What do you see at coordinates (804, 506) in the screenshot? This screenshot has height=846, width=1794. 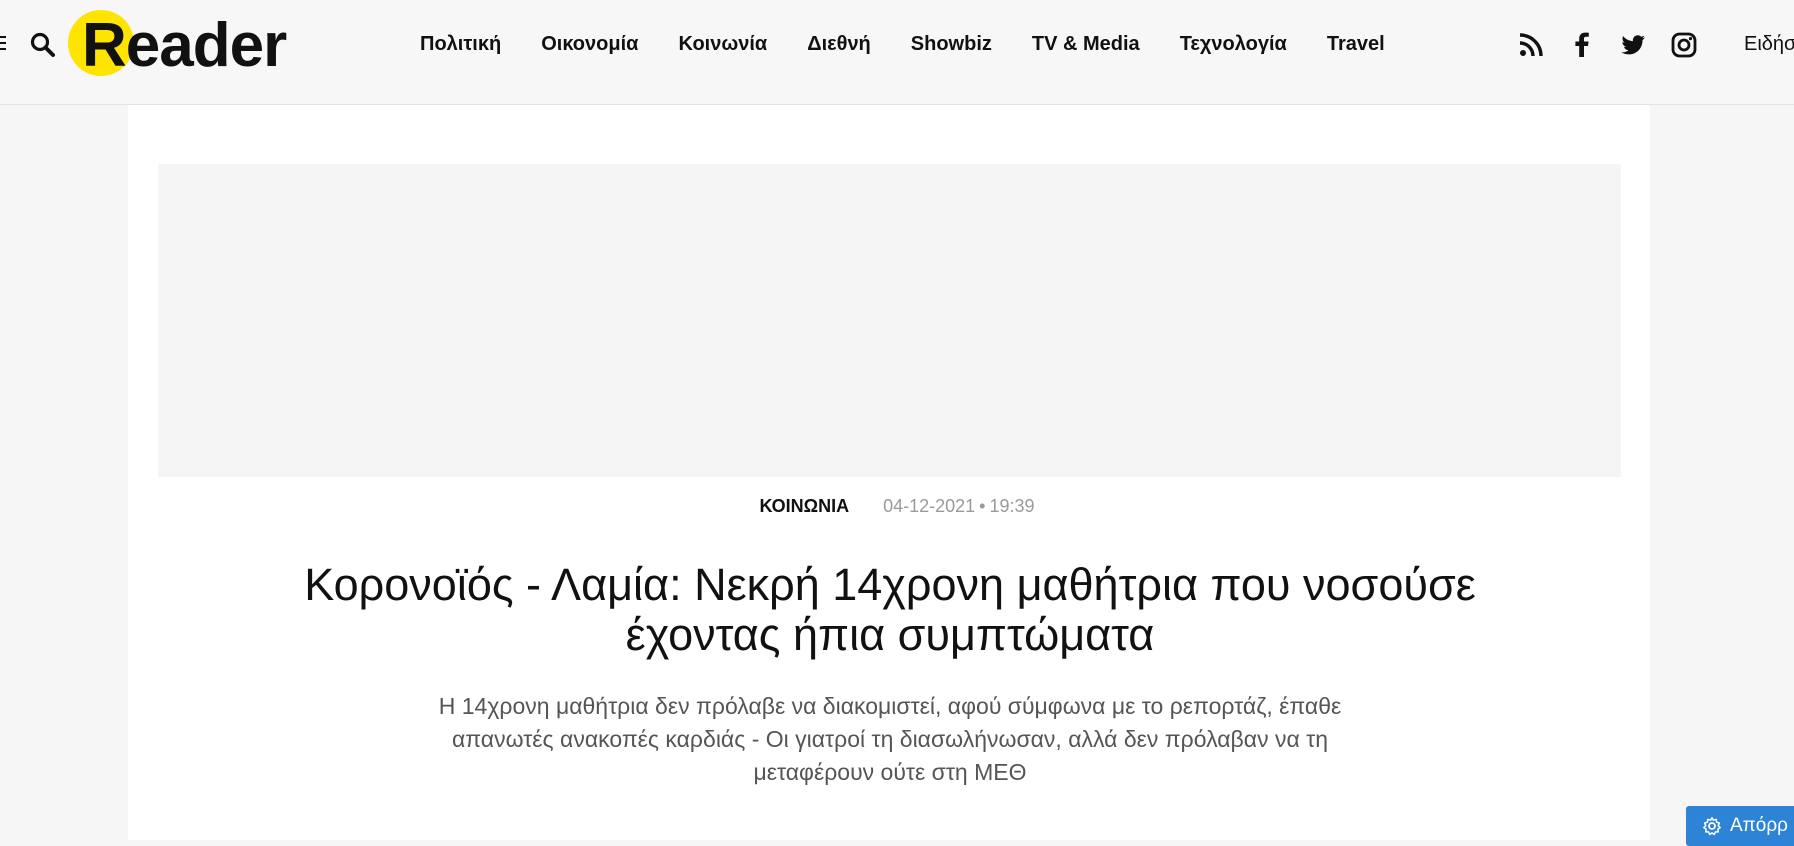 I see `article-category: ΚΟΙΝΩΝΙΑ` at bounding box center [804, 506].